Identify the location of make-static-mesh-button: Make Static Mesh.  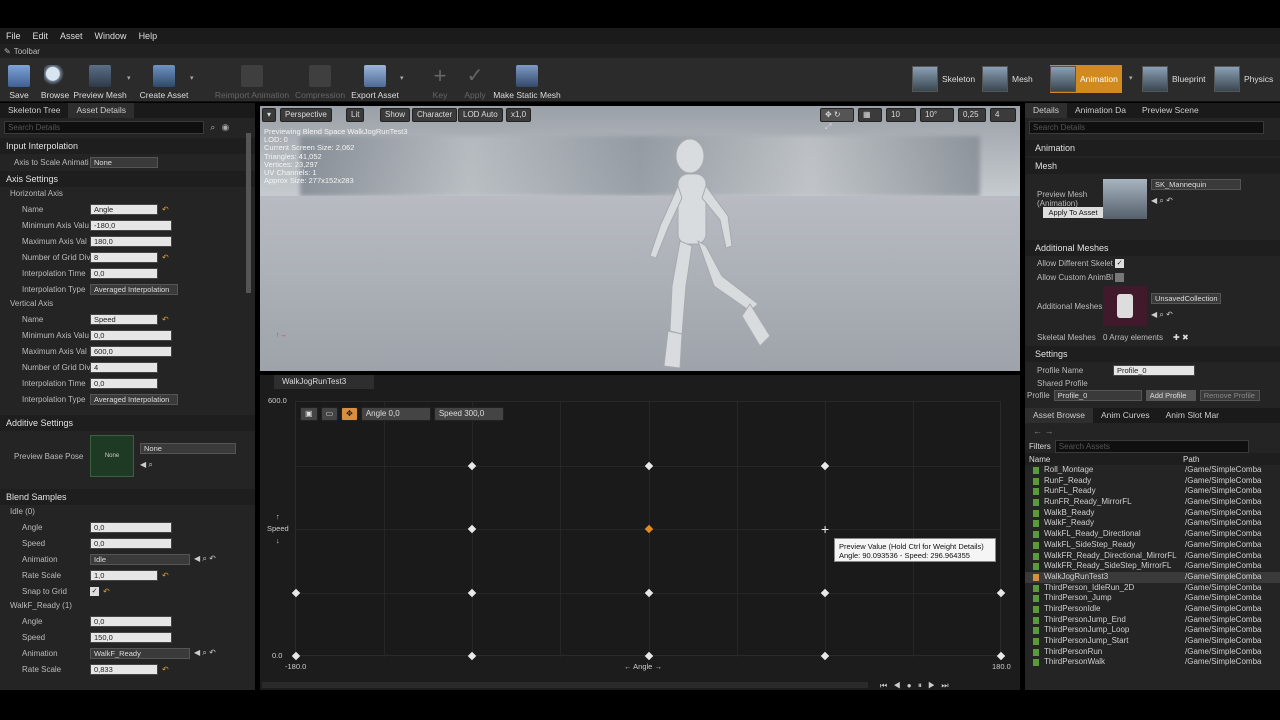
(527, 80).